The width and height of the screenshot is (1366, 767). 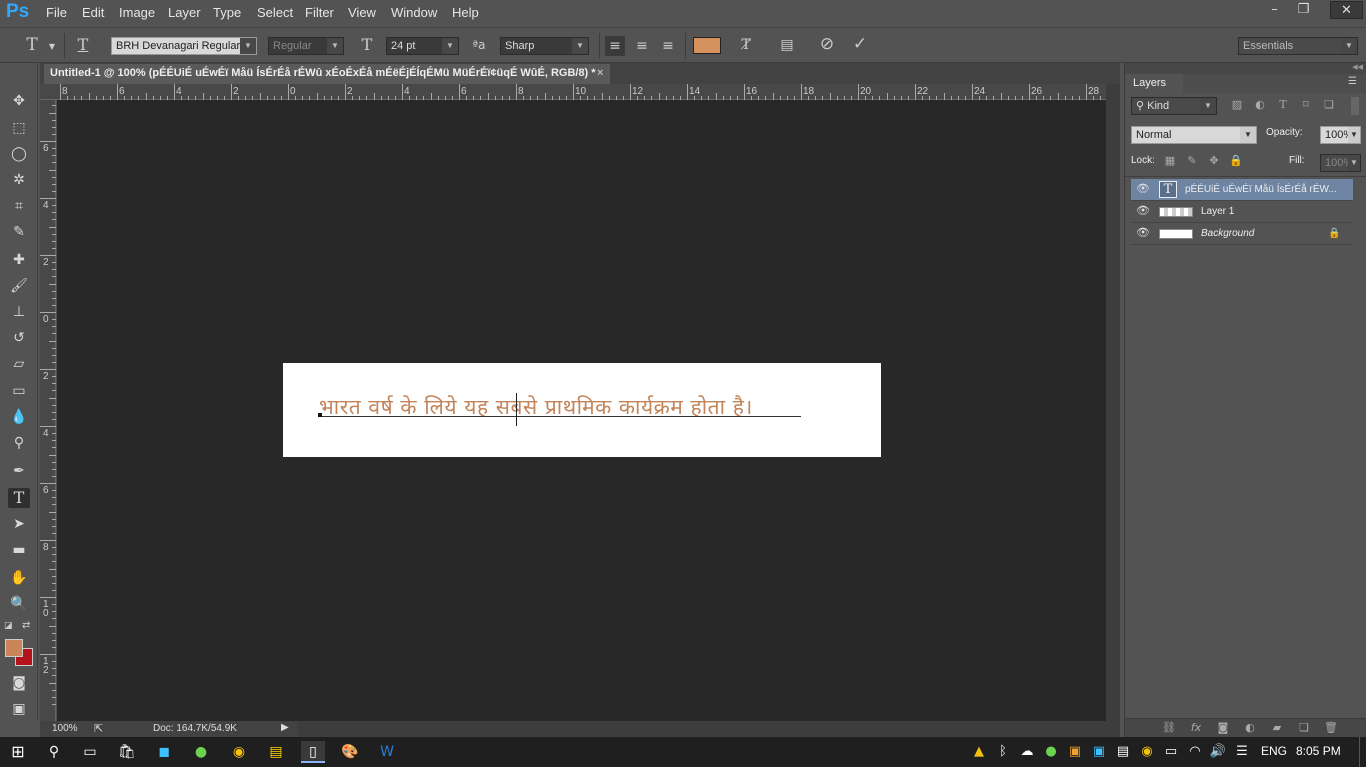 What do you see at coordinates (1171, 751) in the screenshot?
I see `battery-icon: ▭` at bounding box center [1171, 751].